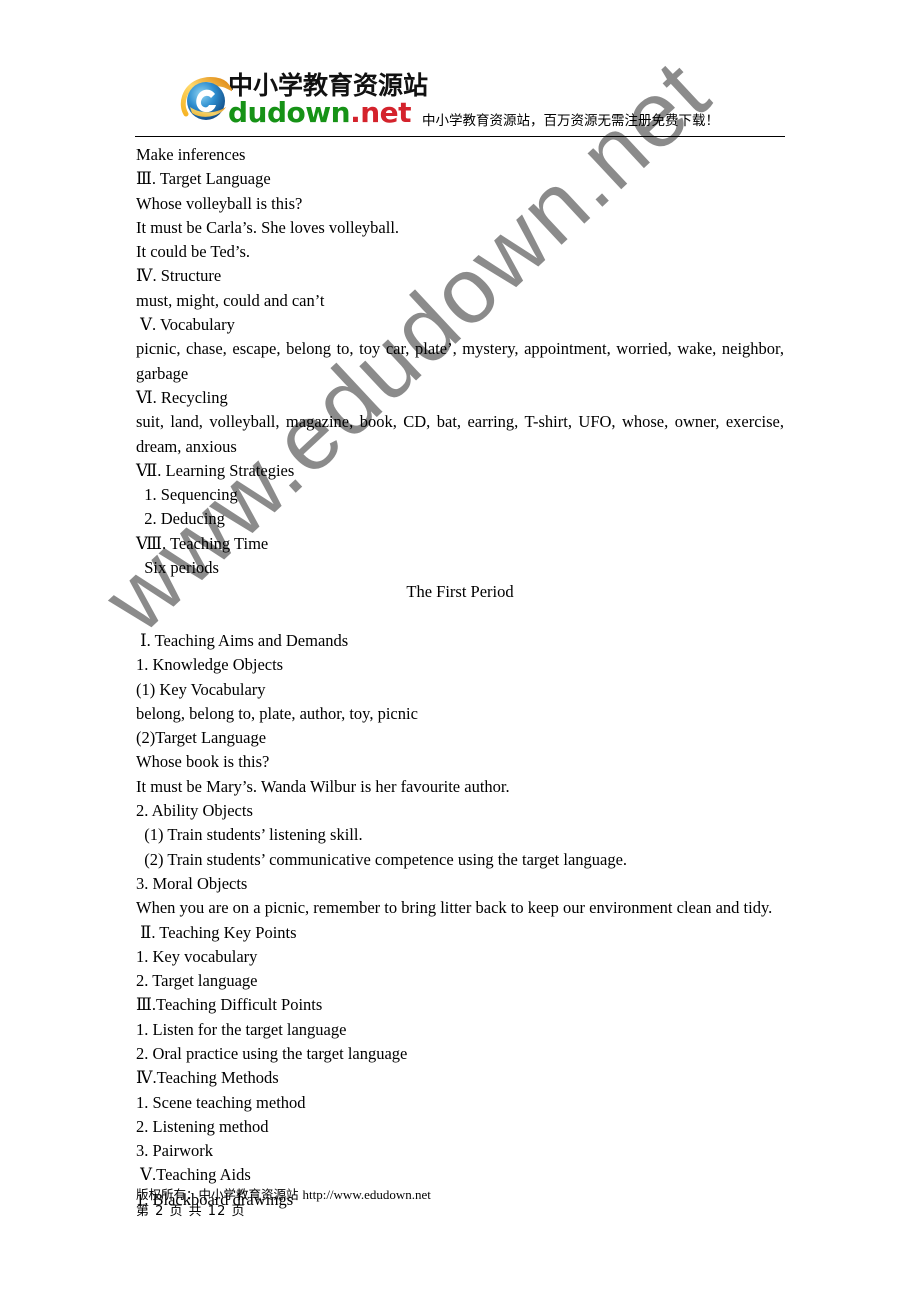  Describe the element at coordinates (207, 1078) in the screenshot. I see `text-line: Ⅳ.Teaching Methods` at that location.